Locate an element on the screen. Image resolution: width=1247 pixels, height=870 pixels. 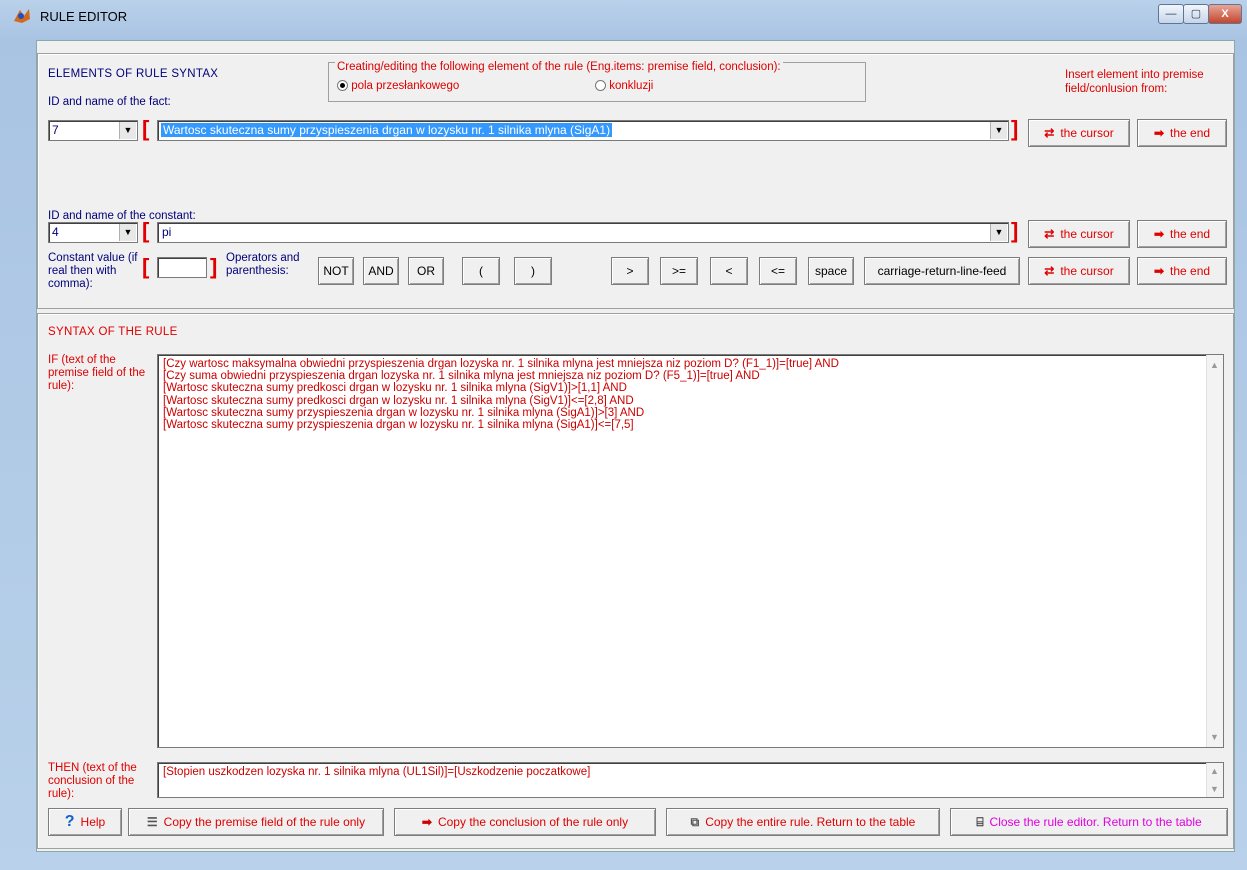
premise-scrollbar: ▲ ▼ is located at coordinates (1214, 551).